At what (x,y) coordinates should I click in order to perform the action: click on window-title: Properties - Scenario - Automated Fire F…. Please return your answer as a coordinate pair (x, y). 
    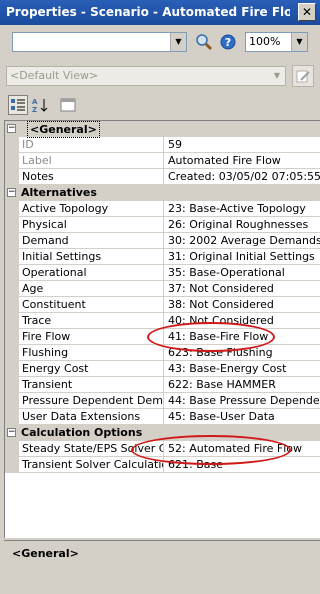
    Looking at the image, I should click on (148, 12).